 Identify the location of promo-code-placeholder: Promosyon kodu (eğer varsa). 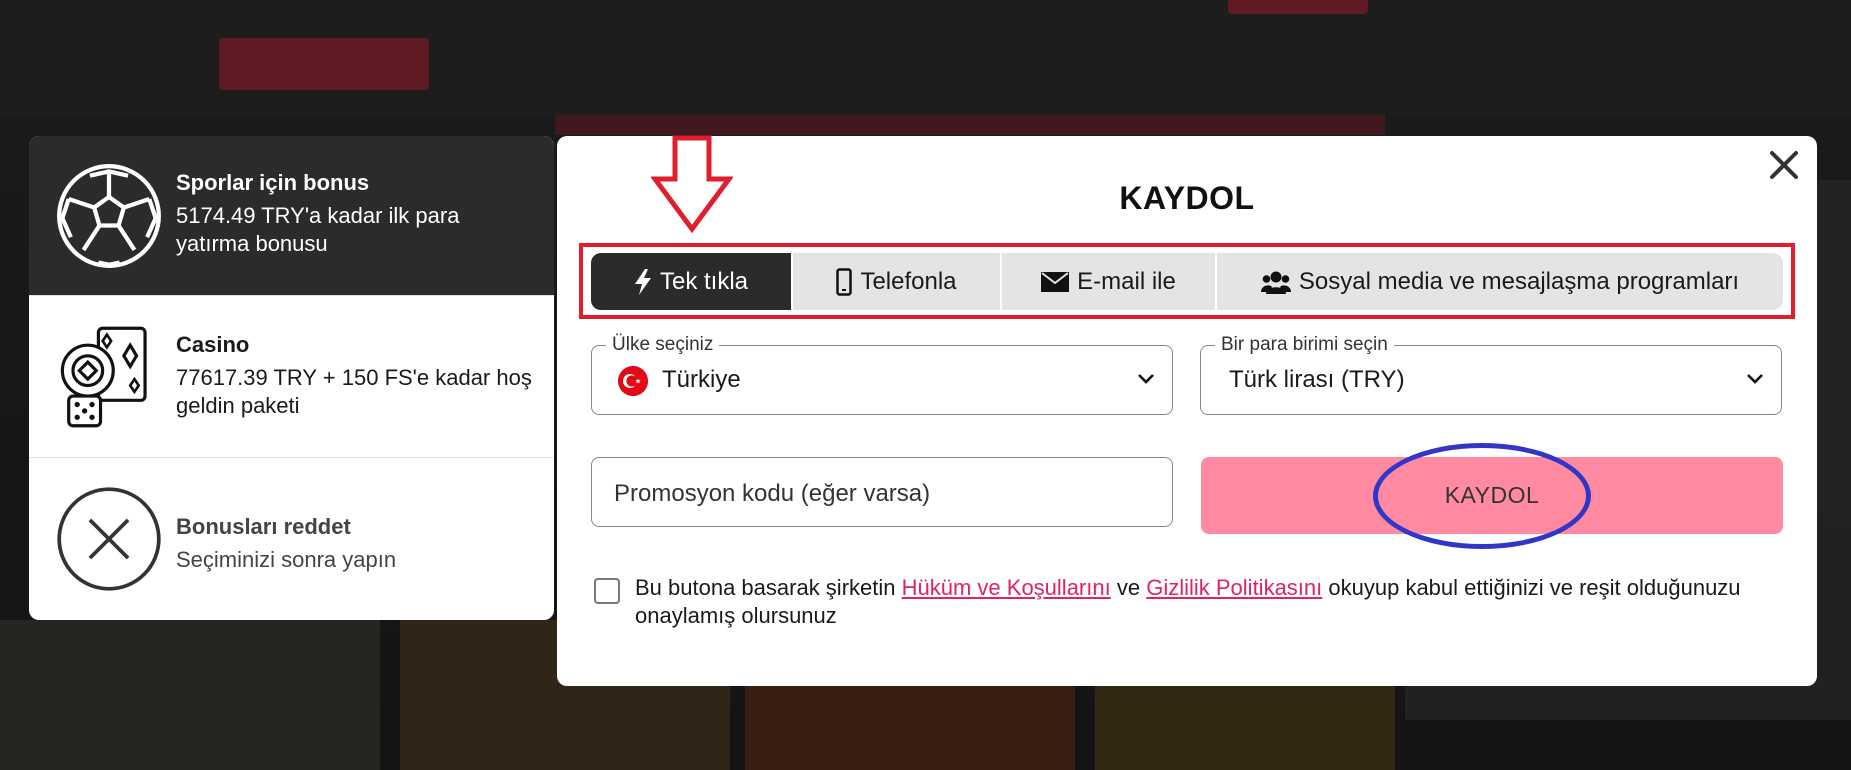
(772, 493).